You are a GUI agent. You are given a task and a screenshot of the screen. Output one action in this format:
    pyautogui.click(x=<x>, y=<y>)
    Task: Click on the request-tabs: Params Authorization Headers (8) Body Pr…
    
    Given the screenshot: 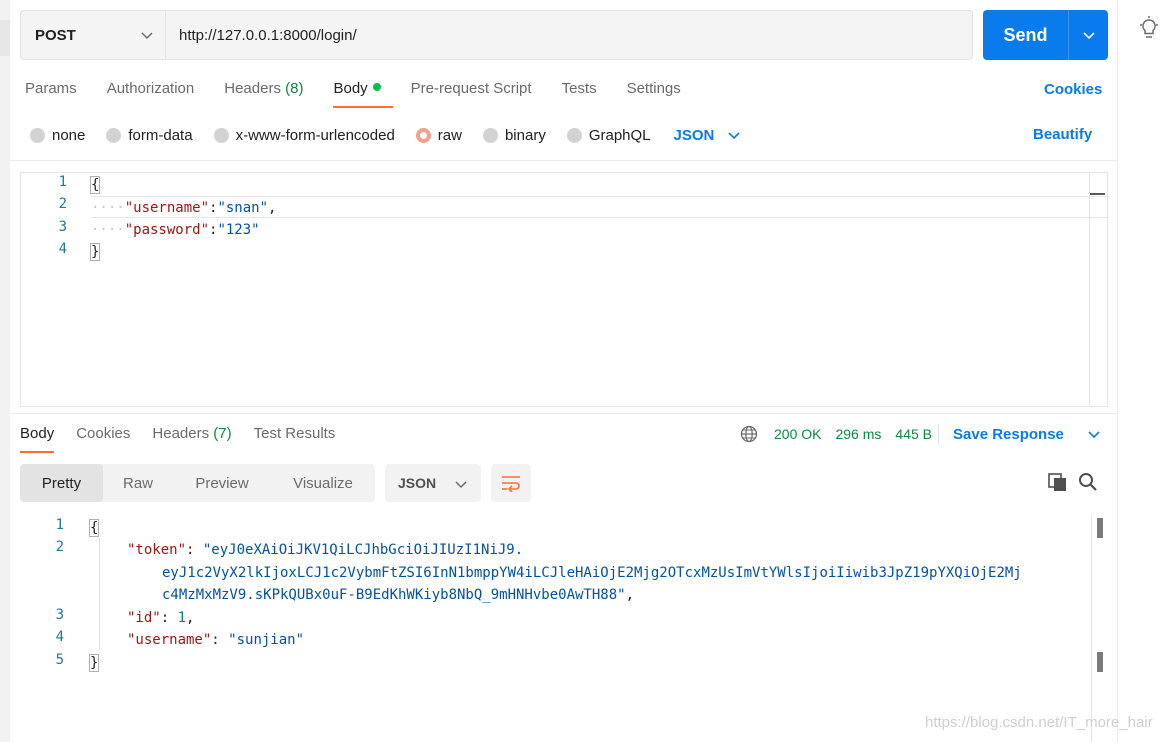 What is the action you would take?
    pyautogui.click(x=368, y=94)
    